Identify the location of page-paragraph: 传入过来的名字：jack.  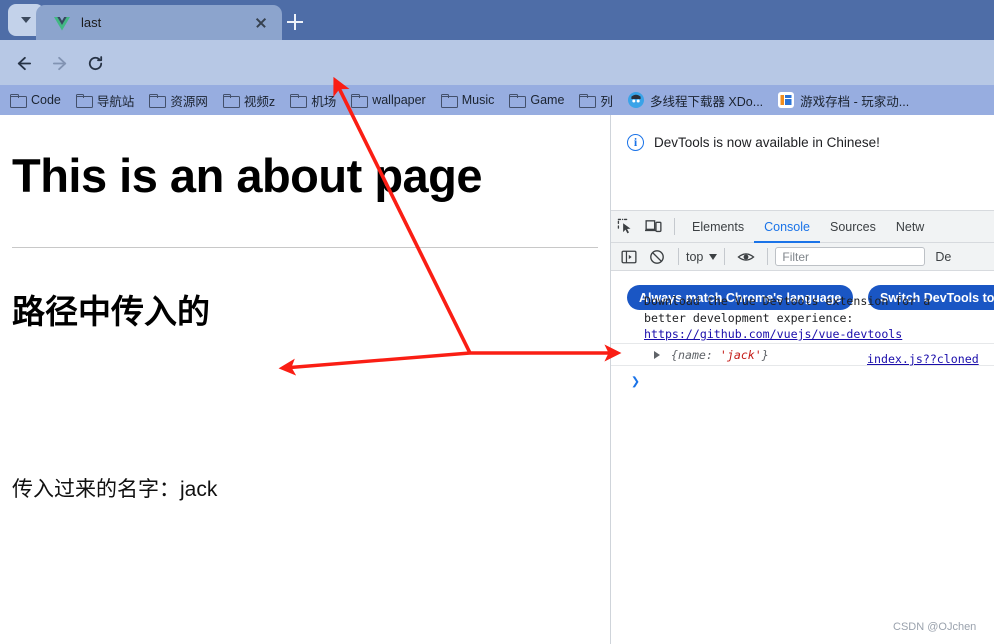
(115, 489).